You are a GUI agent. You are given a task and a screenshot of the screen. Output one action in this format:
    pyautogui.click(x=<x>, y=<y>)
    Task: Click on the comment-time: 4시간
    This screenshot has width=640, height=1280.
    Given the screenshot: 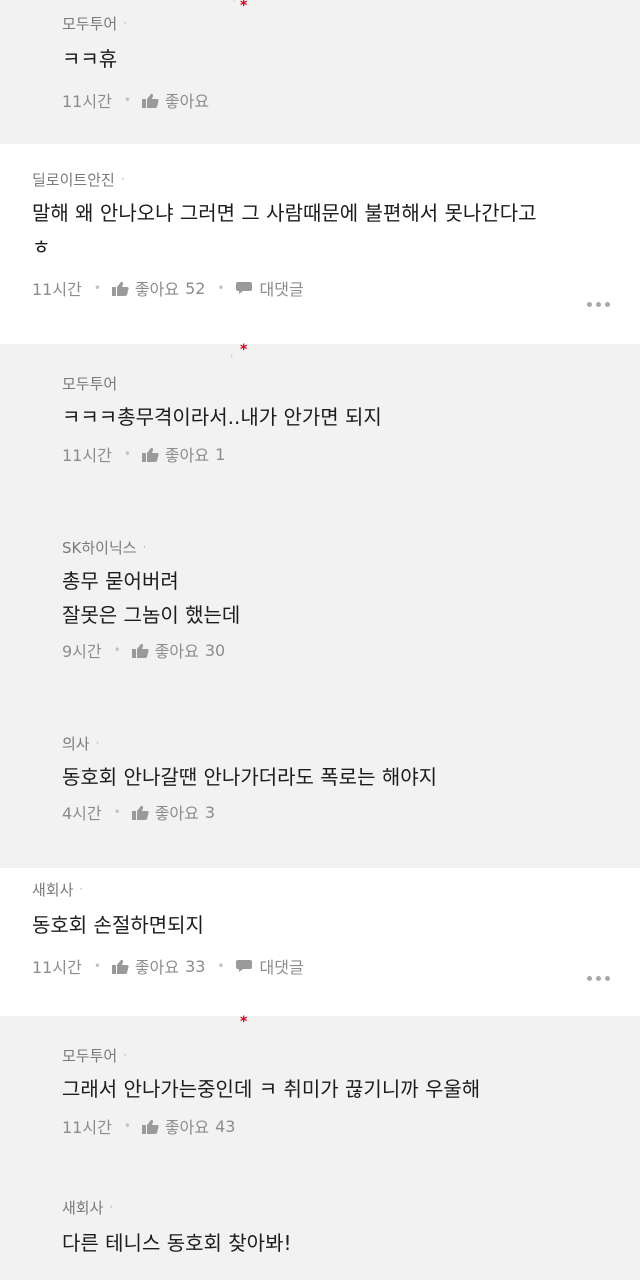 What is the action you would take?
    pyautogui.click(x=82, y=813)
    